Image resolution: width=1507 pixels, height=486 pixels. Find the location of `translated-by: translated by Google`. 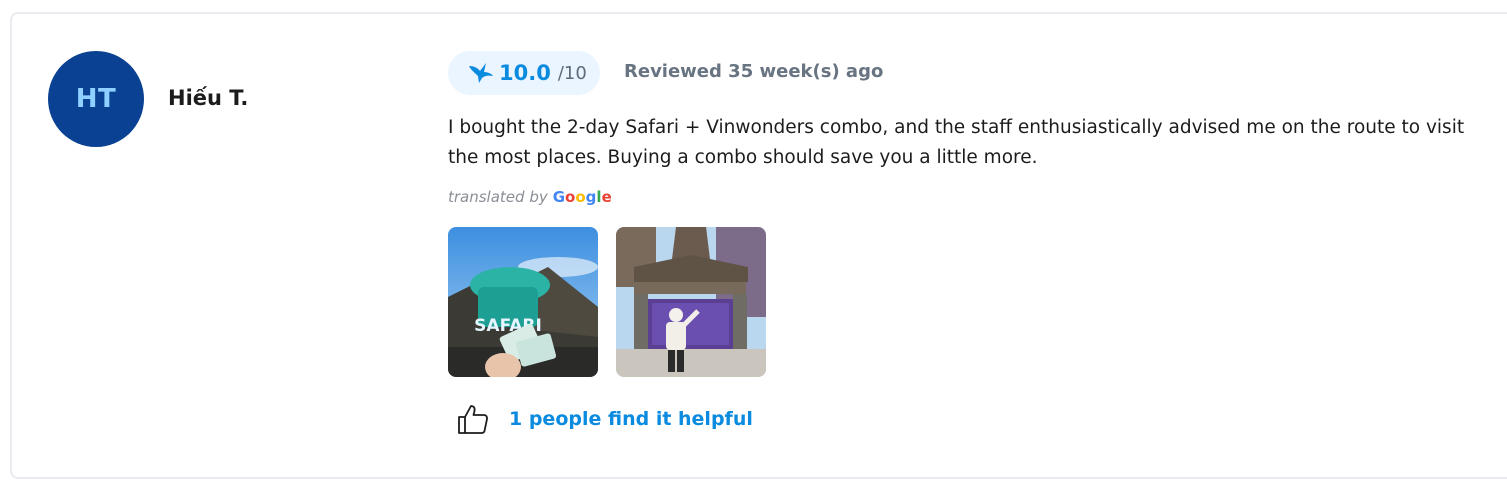

translated-by: translated by Google is located at coordinates (530, 197).